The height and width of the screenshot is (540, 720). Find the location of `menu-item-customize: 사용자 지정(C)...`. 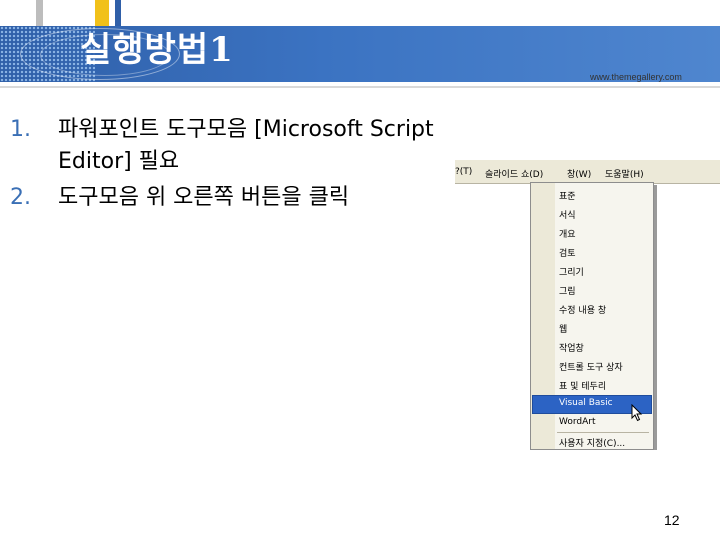

menu-item-customize: 사용자 지정(C)... is located at coordinates (592, 442).